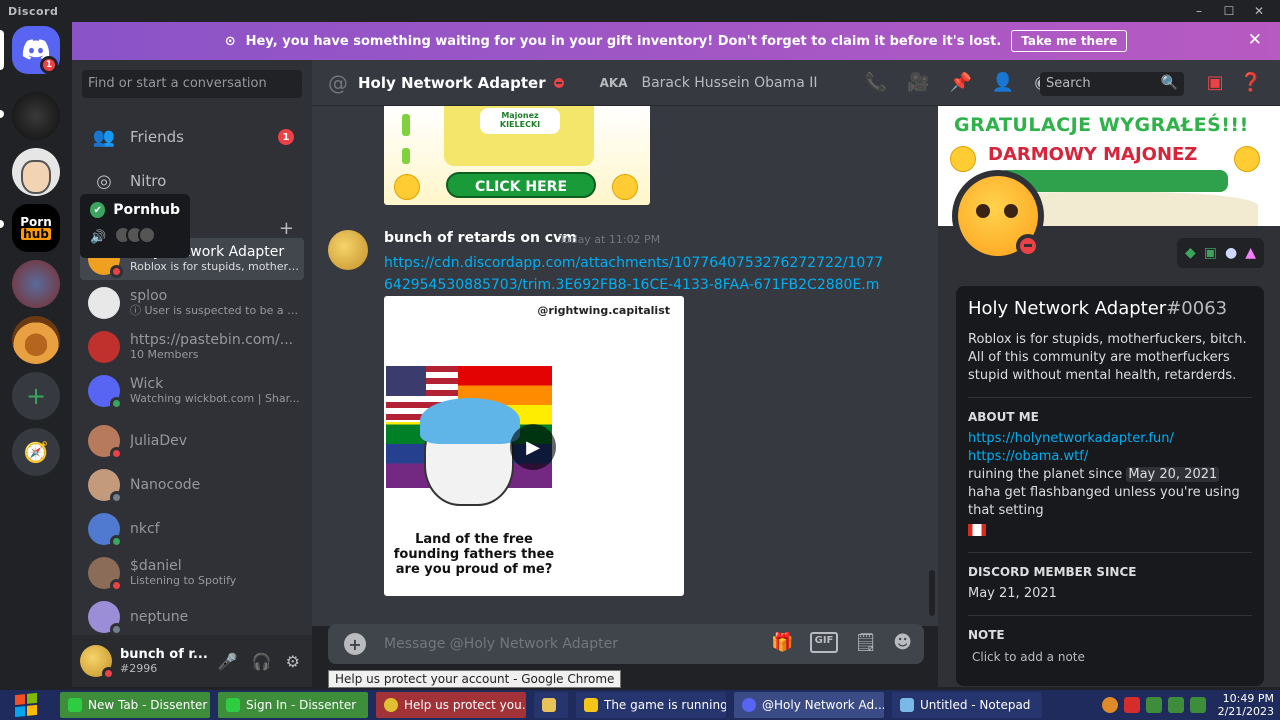 The width and height of the screenshot is (1280, 720). What do you see at coordinates (977, 530) in the screenshot?
I see `canada-flag-icon` at bounding box center [977, 530].